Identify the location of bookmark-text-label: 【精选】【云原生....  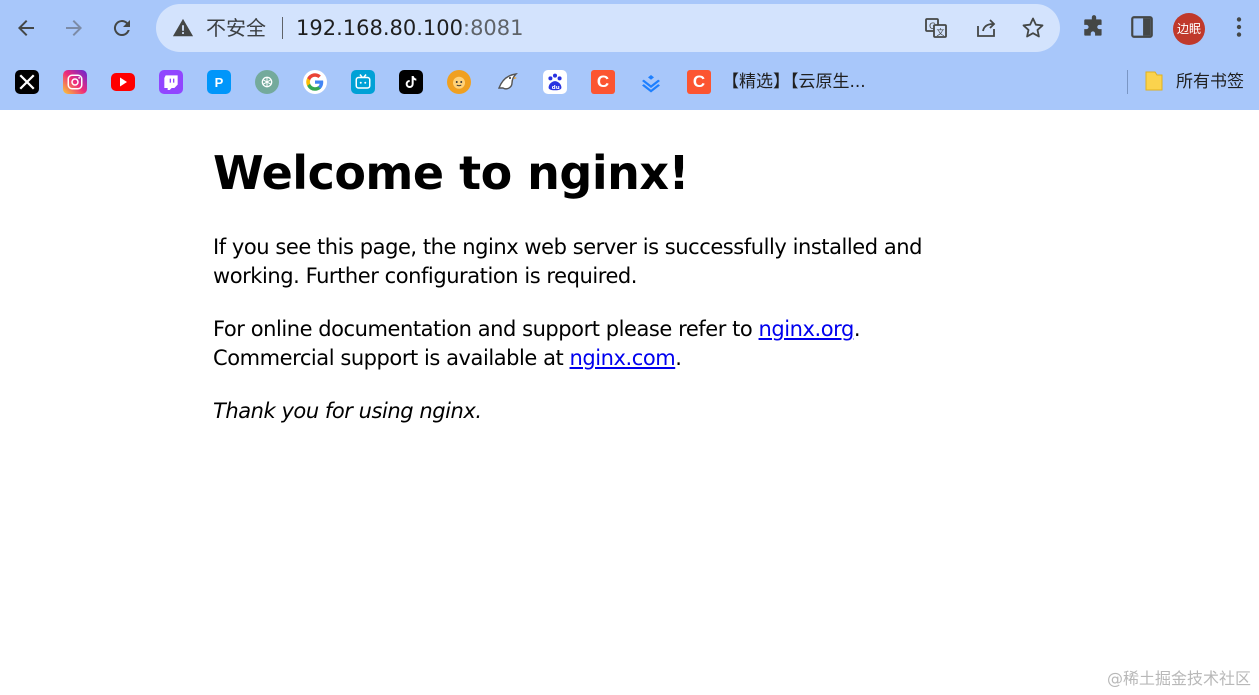
(794, 82).